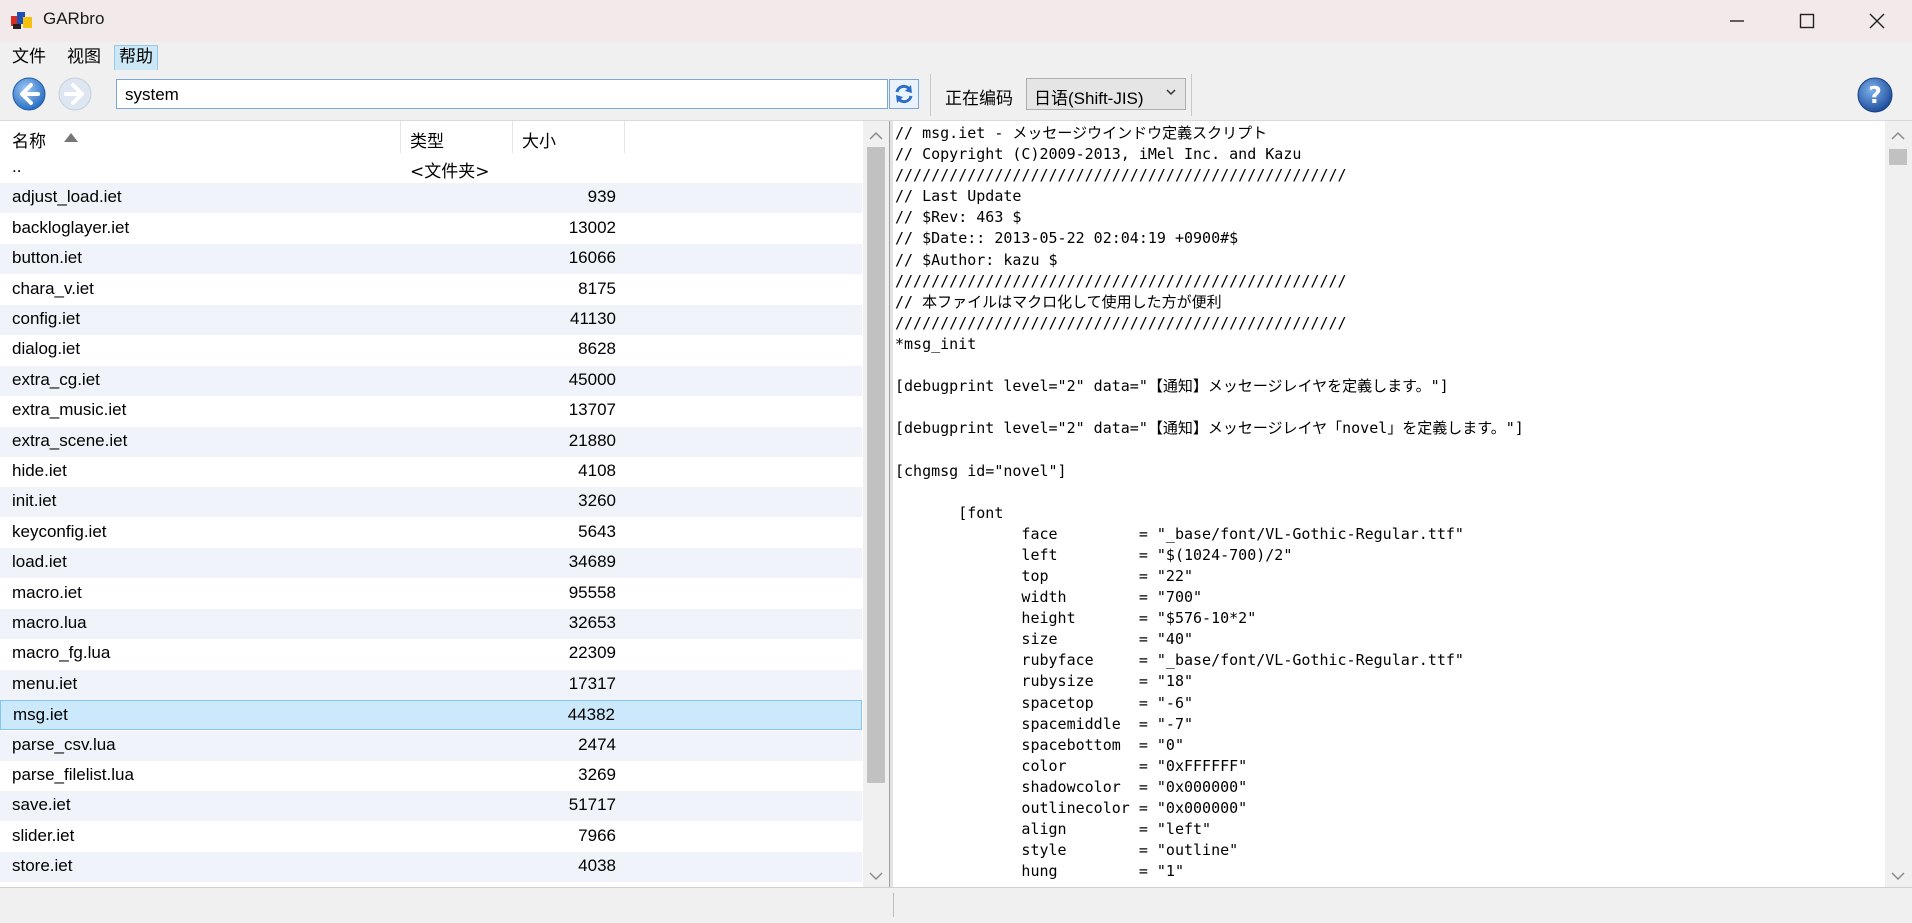  What do you see at coordinates (431, 684) in the screenshot?
I see `table-row: menu.iet 17317` at bounding box center [431, 684].